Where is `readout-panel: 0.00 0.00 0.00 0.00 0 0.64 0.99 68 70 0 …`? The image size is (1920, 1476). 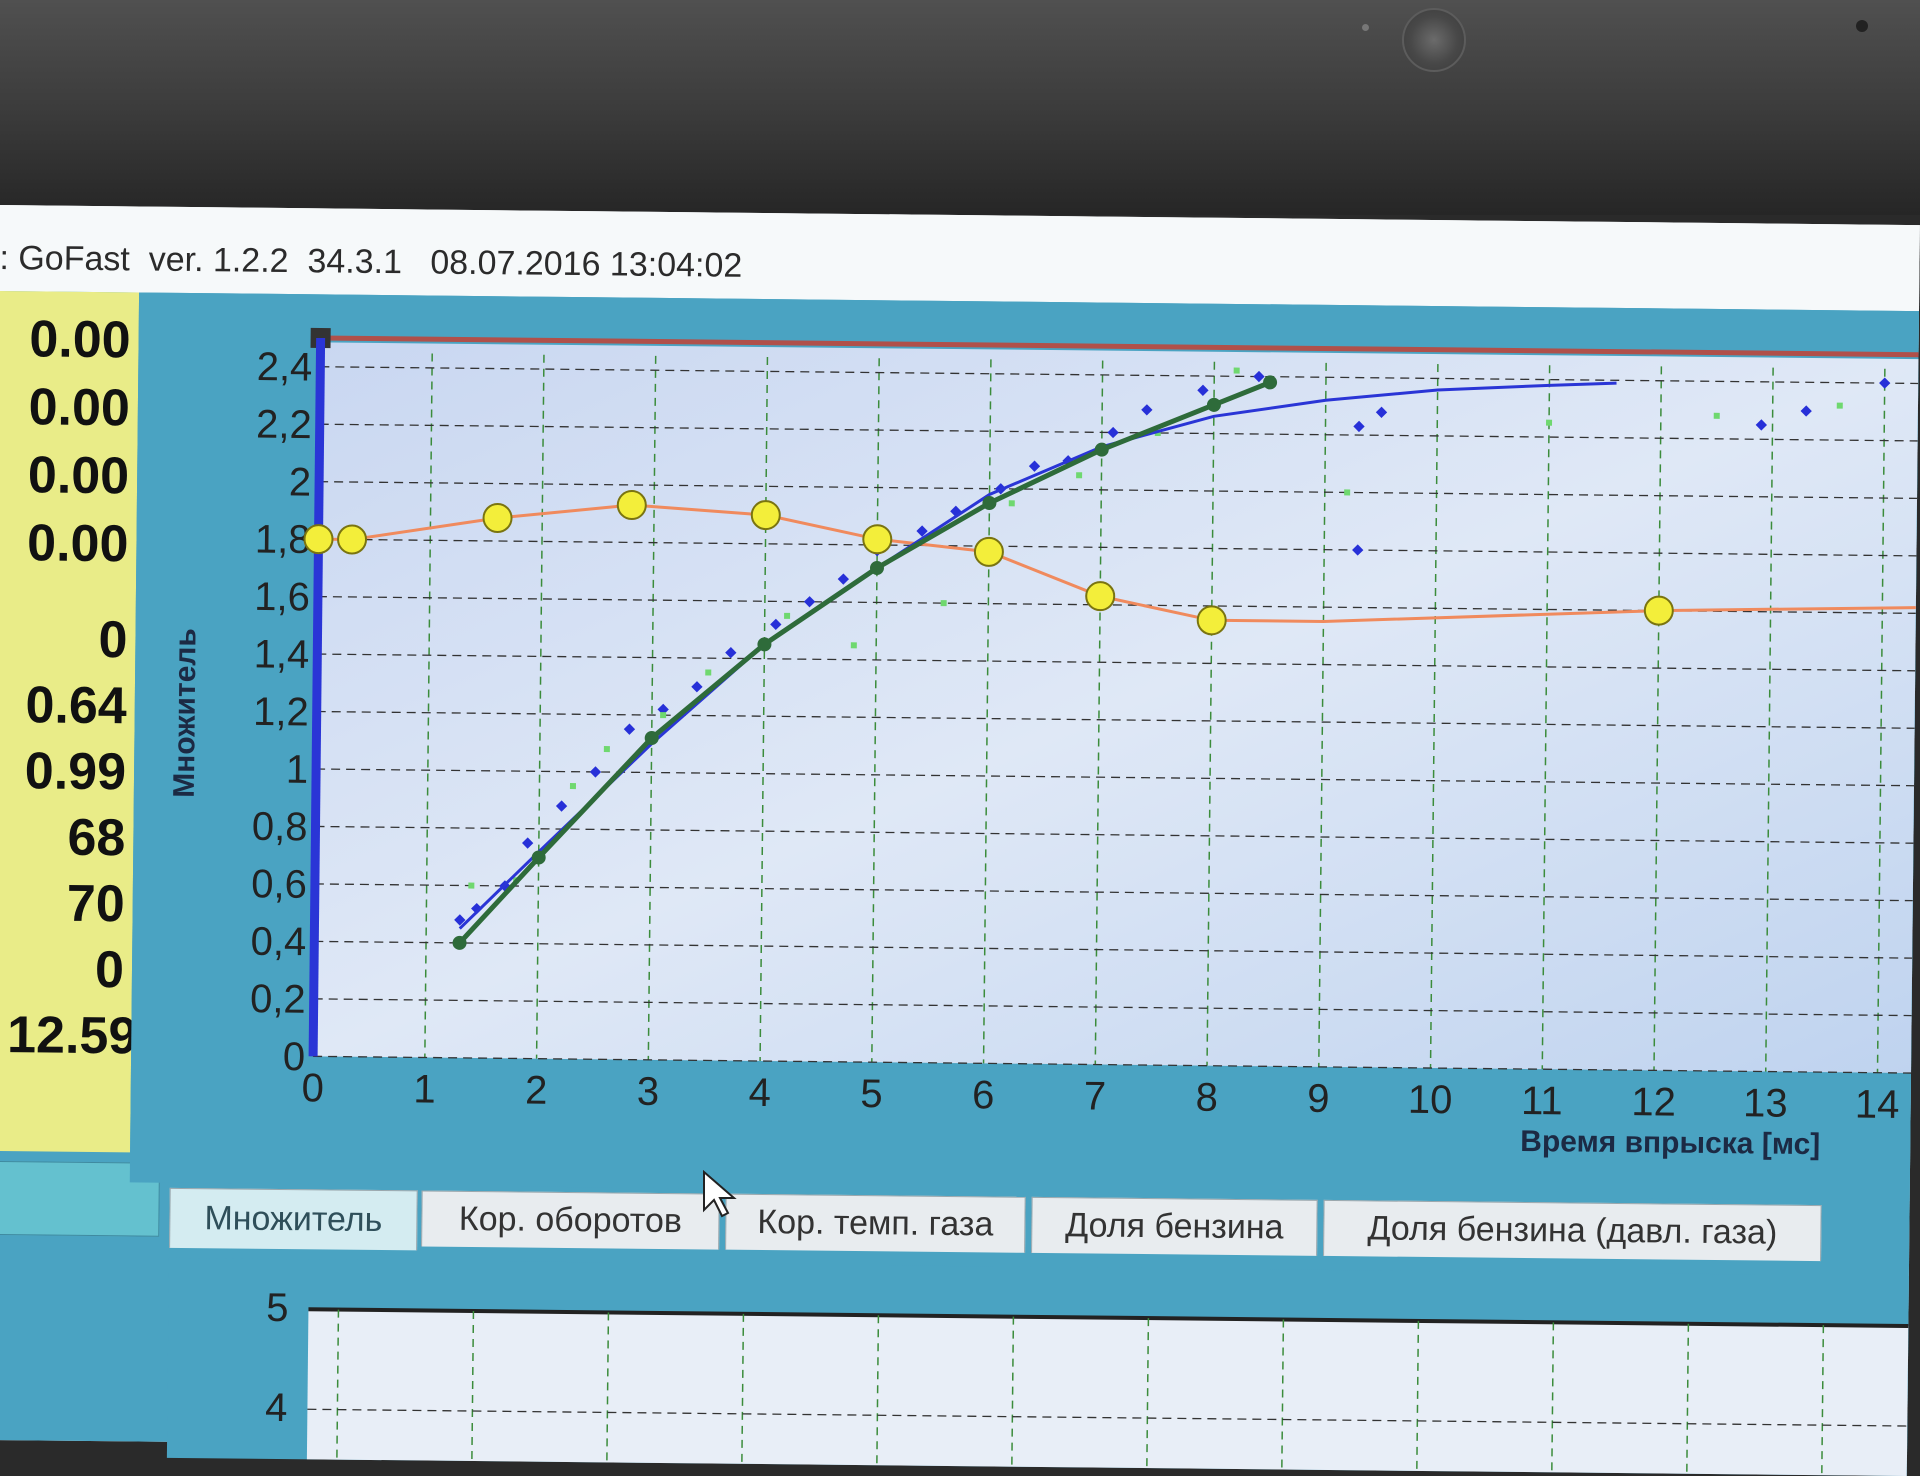
readout-panel: 0.00 0.00 0.00 0.00 0 0.64 0.99 68 70 0 … is located at coordinates (70, 721).